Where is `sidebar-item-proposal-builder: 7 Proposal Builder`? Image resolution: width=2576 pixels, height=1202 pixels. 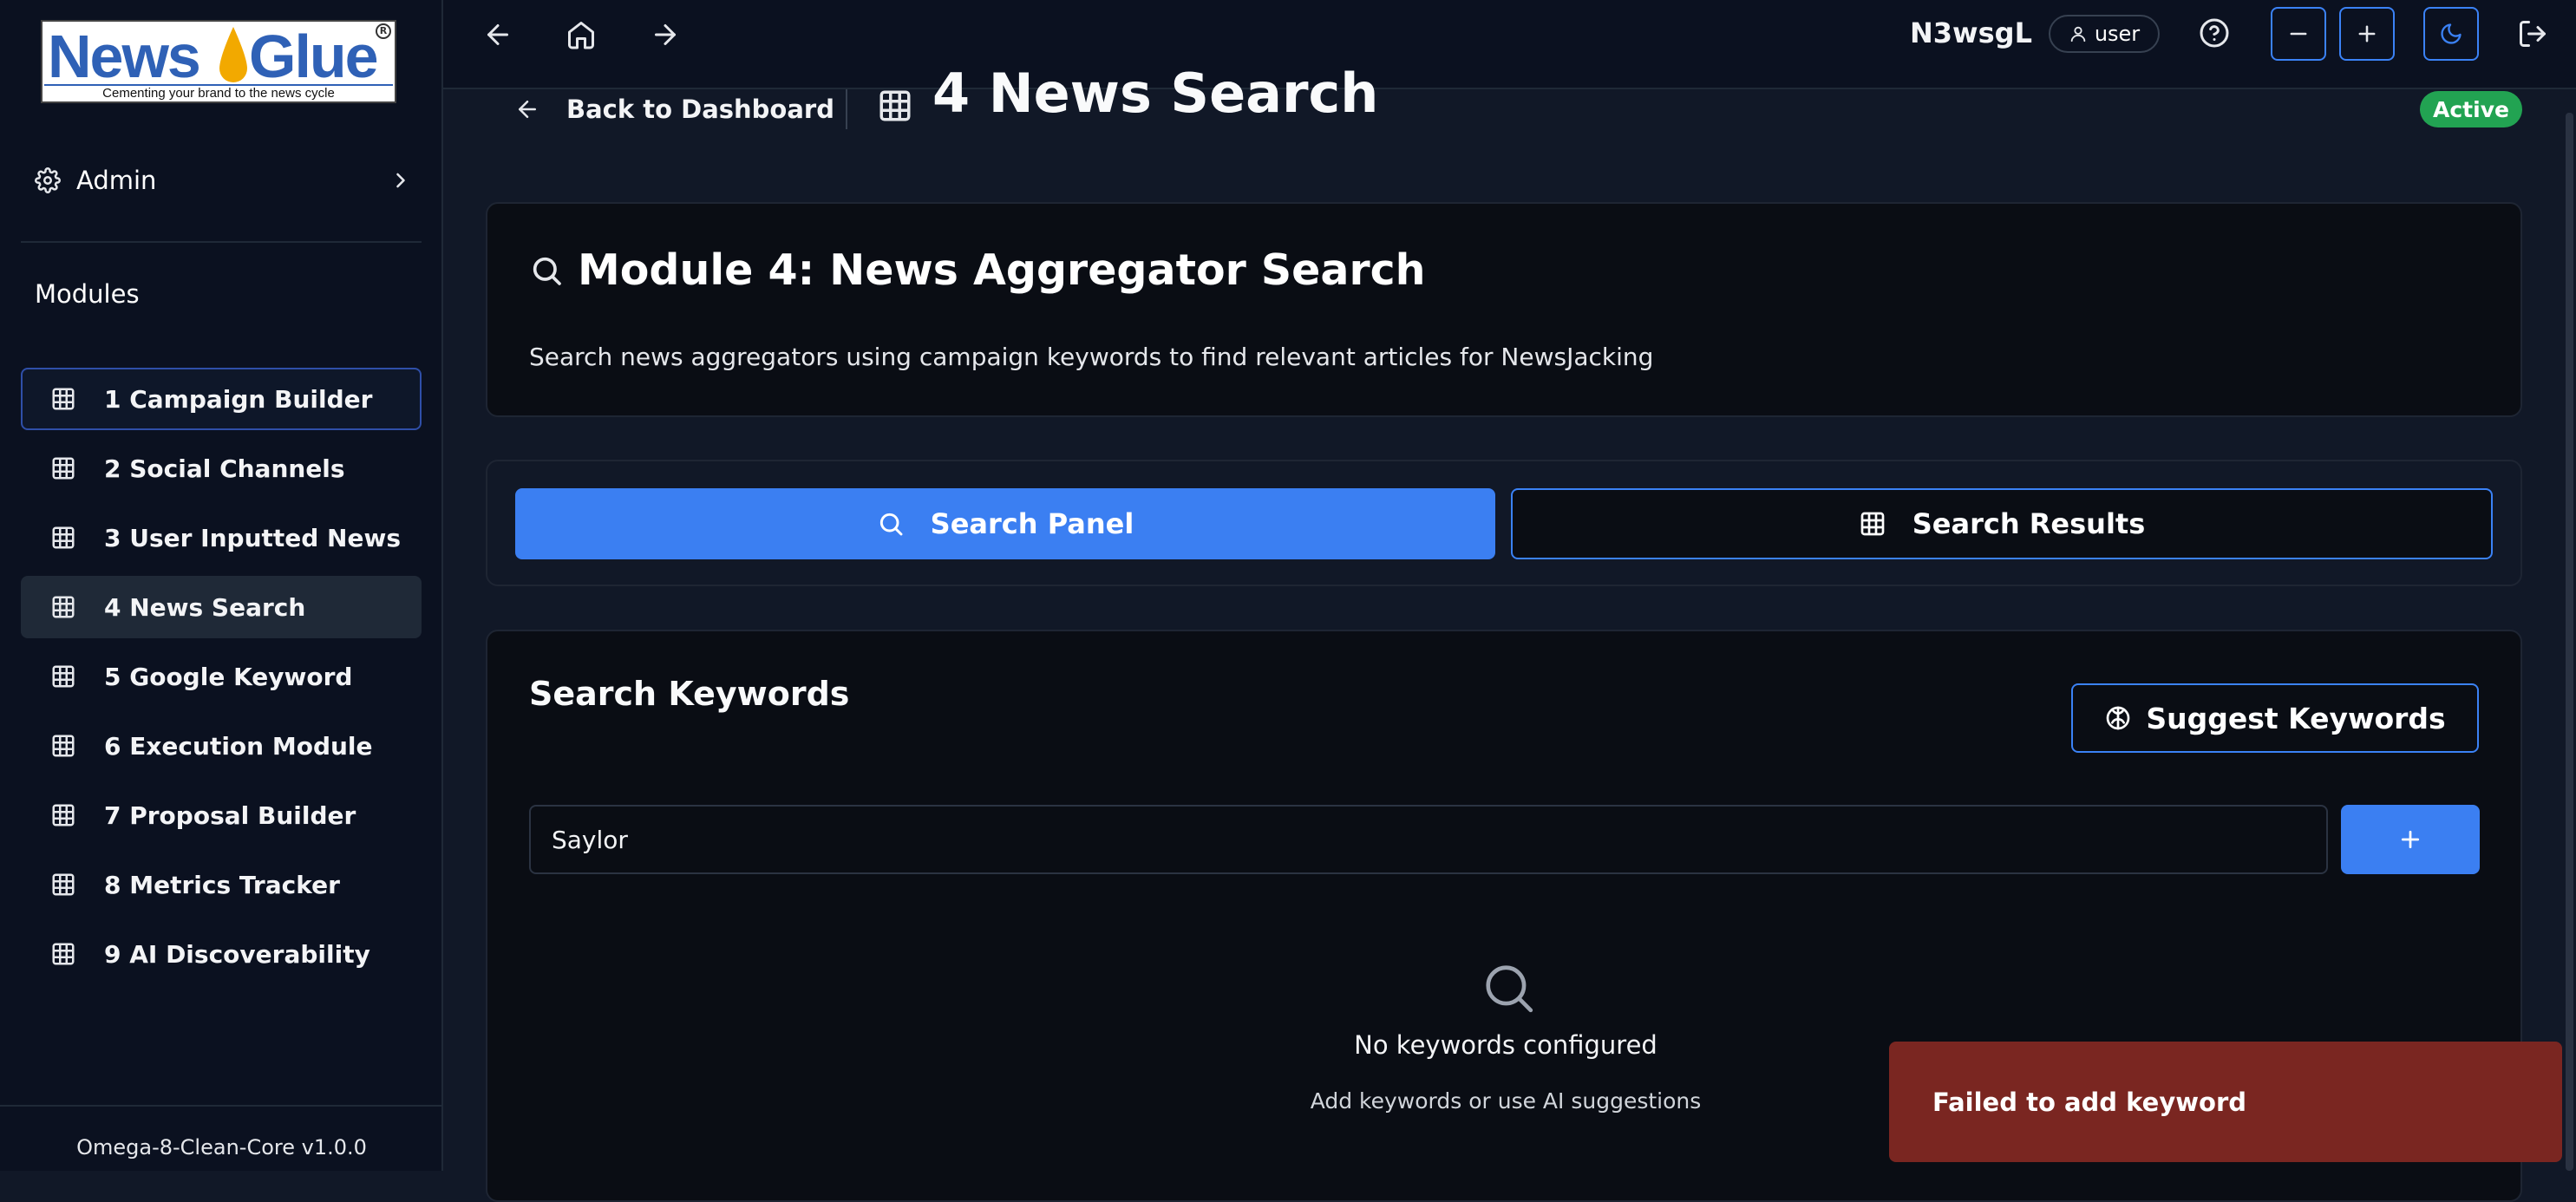 sidebar-item-proposal-builder: 7 Proposal Builder is located at coordinates (221, 815).